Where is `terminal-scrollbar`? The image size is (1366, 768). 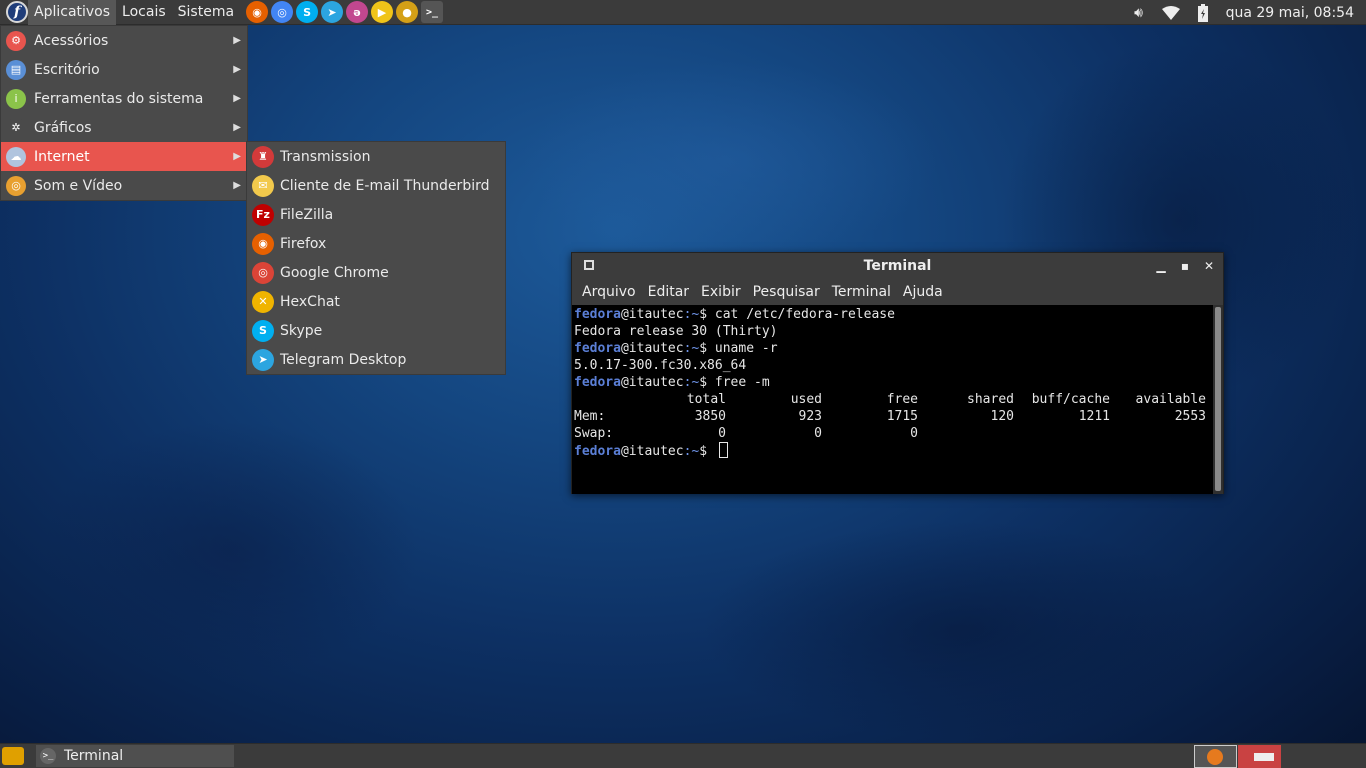 terminal-scrollbar is located at coordinates (1218, 399).